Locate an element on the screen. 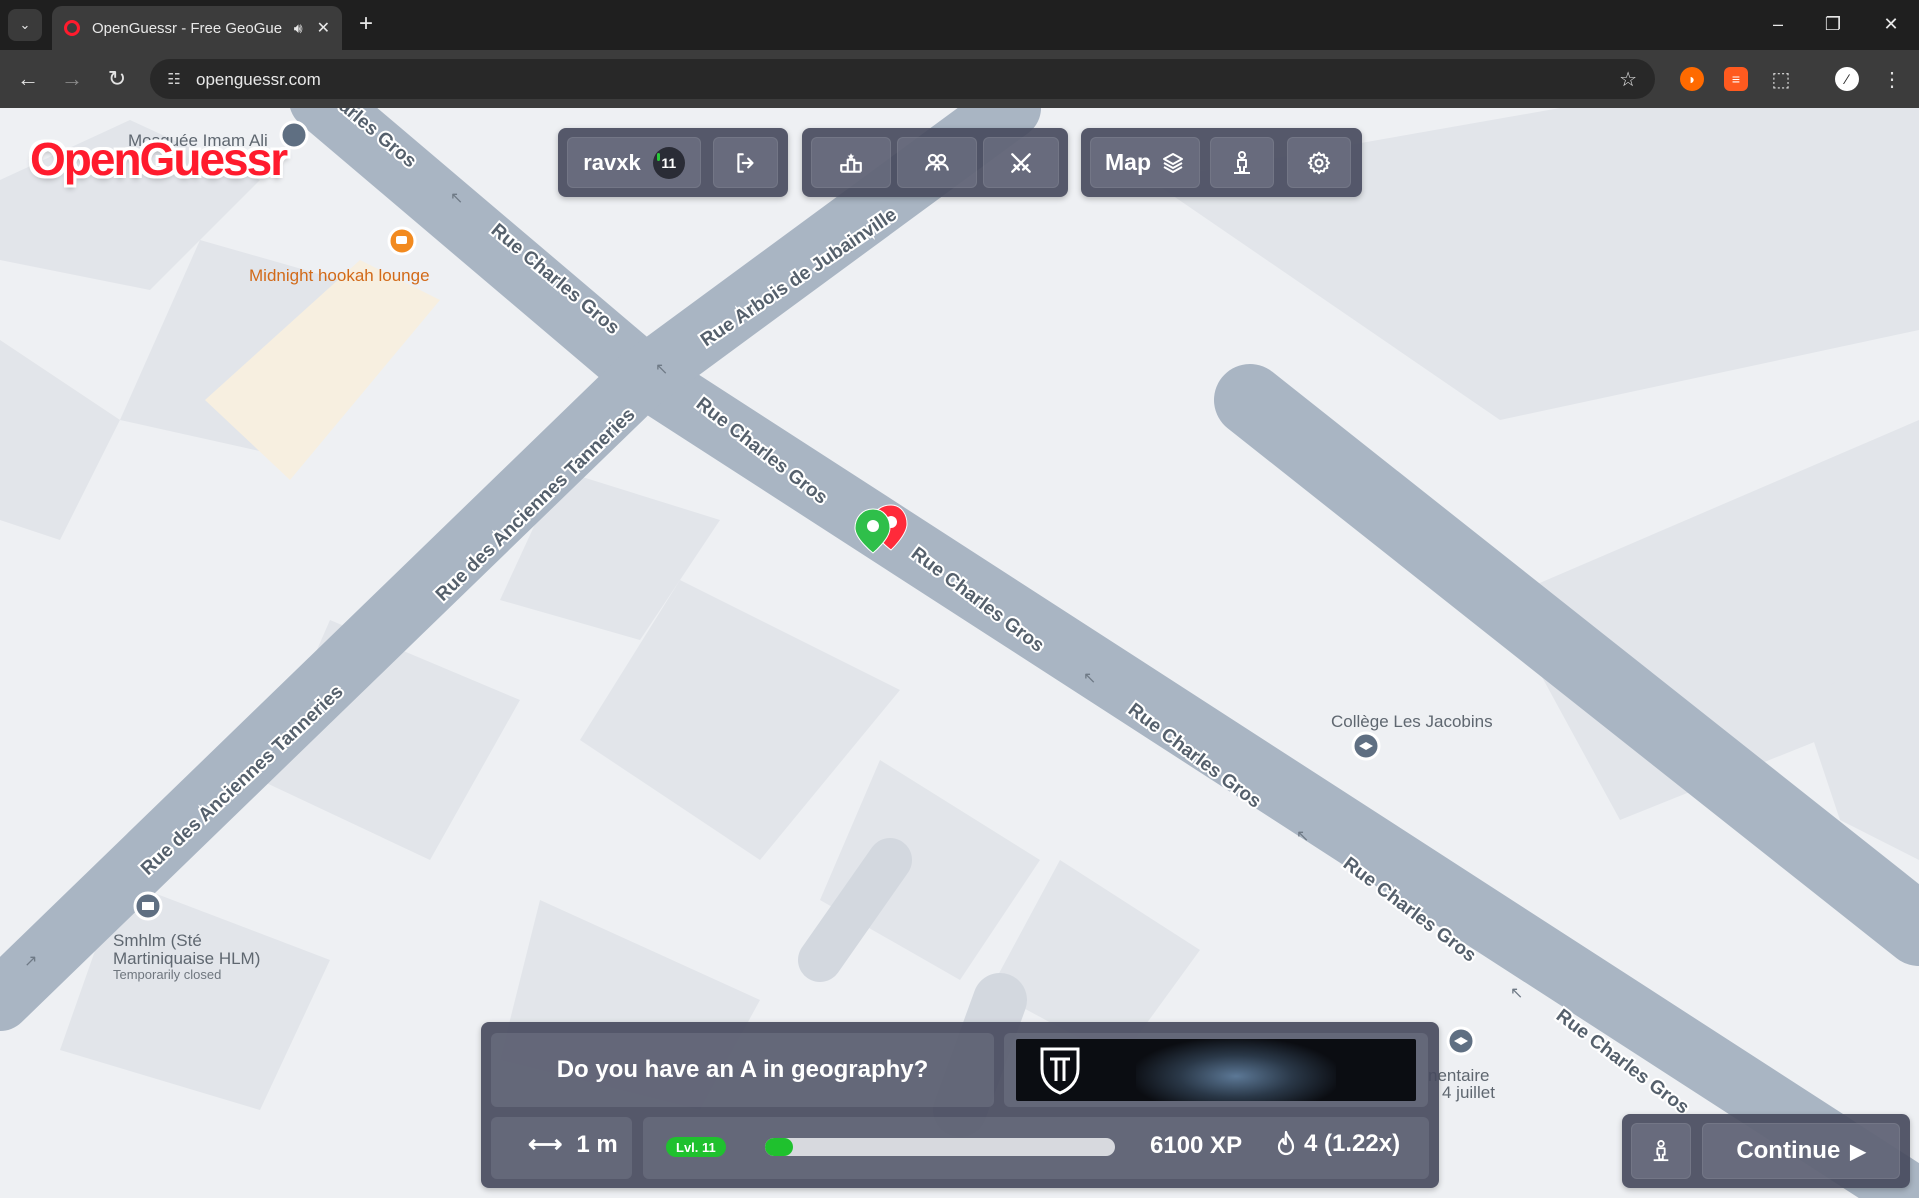  poi-school-line2: 4 juillet is located at coordinates (1468, 1092).